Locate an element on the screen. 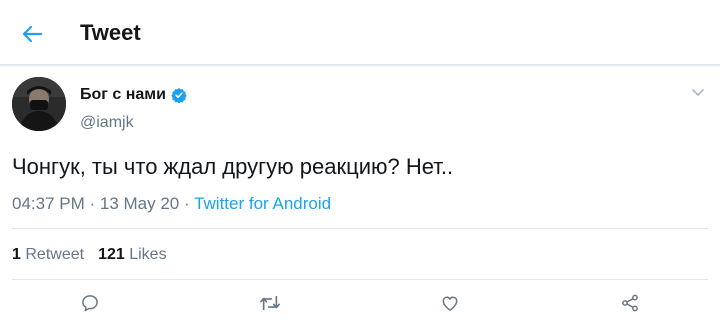  chevron-down-icon is located at coordinates (698, 92).